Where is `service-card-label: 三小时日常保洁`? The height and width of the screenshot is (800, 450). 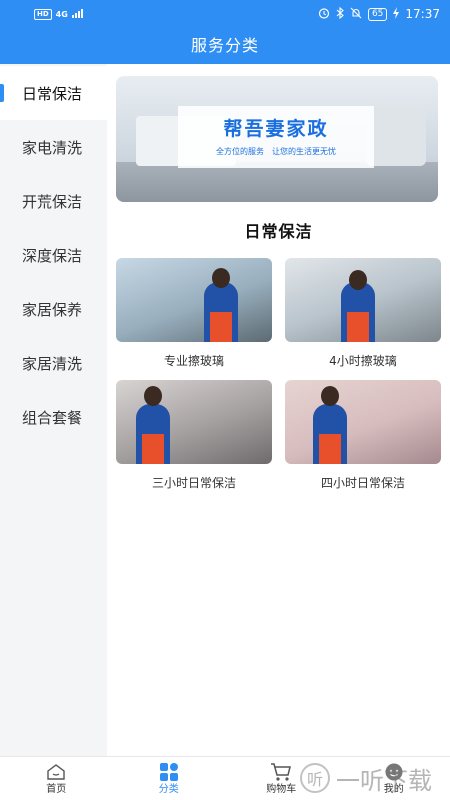
service-card-label: 三小时日常保洁 is located at coordinates (193, 483).